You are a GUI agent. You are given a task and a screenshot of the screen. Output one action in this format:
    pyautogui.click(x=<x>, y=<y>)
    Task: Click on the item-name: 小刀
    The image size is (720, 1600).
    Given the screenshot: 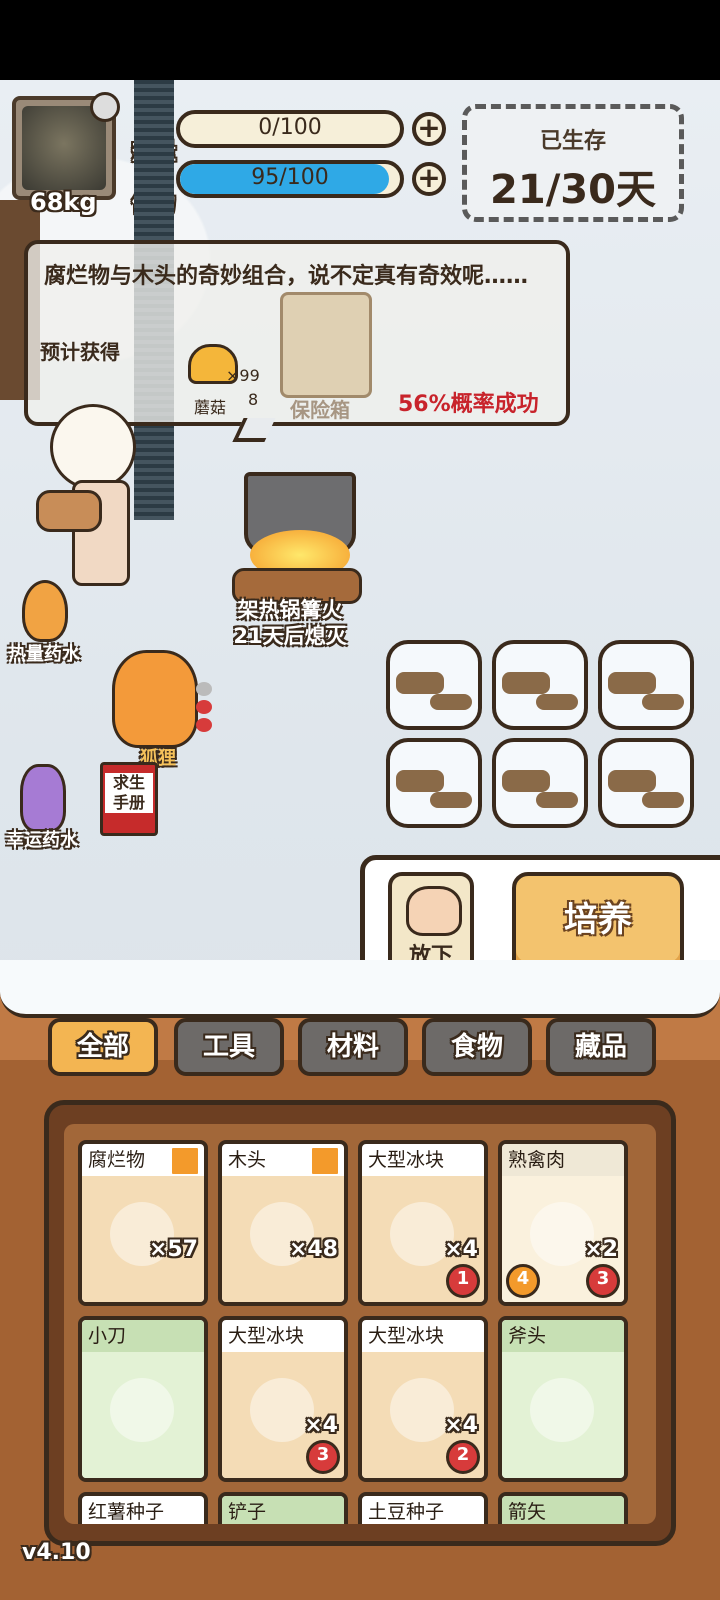 What is the action you would take?
    pyautogui.click(x=143, y=1336)
    